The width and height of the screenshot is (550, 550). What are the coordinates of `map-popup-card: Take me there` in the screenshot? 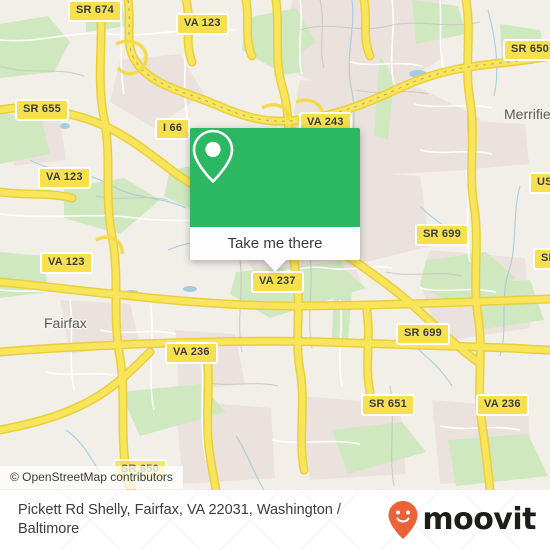 It's located at (275, 200).